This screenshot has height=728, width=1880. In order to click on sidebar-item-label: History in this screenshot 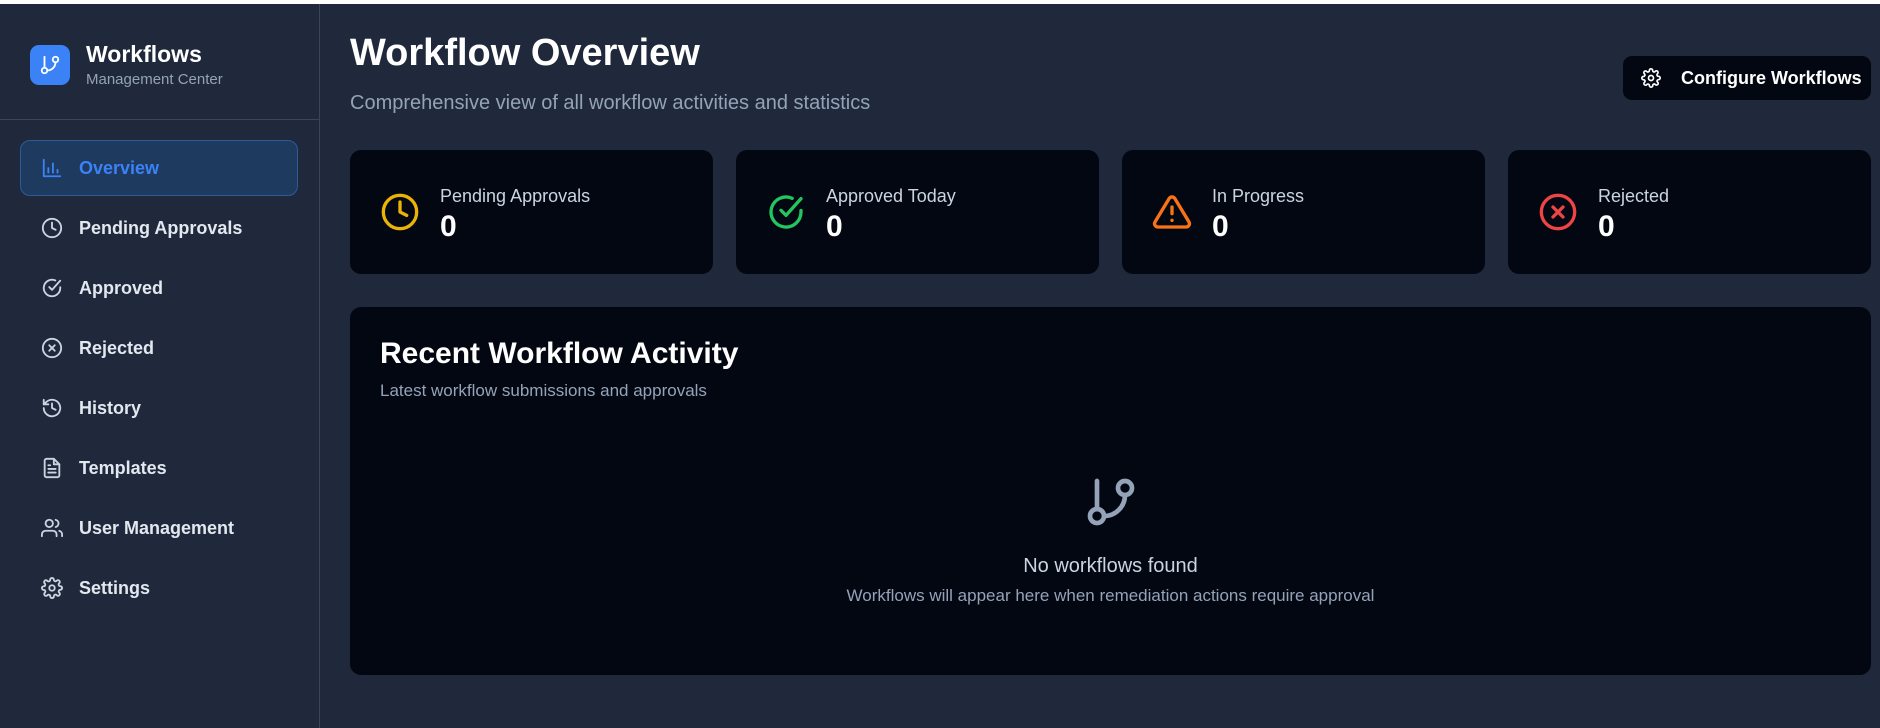, I will do `click(110, 407)`.